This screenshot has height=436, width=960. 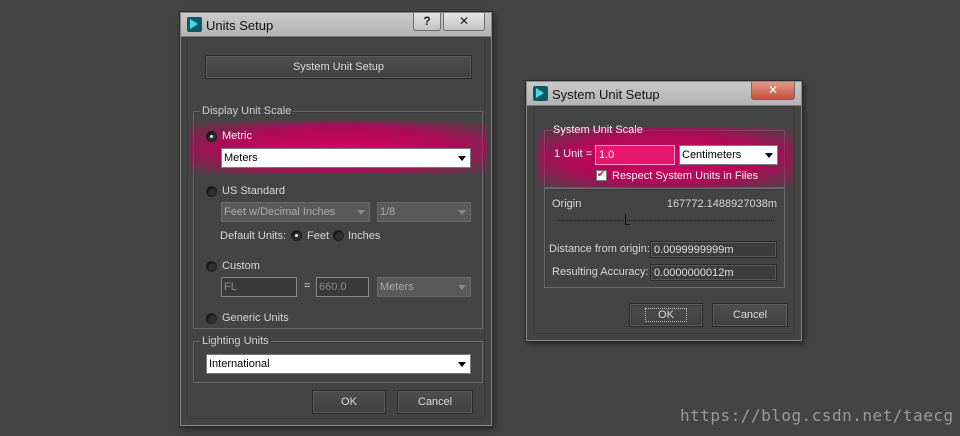 What do you see at coordinates (601, 175) in the screenshot?
I see `respect-units-checkbox` at bounding box center [601, 175].